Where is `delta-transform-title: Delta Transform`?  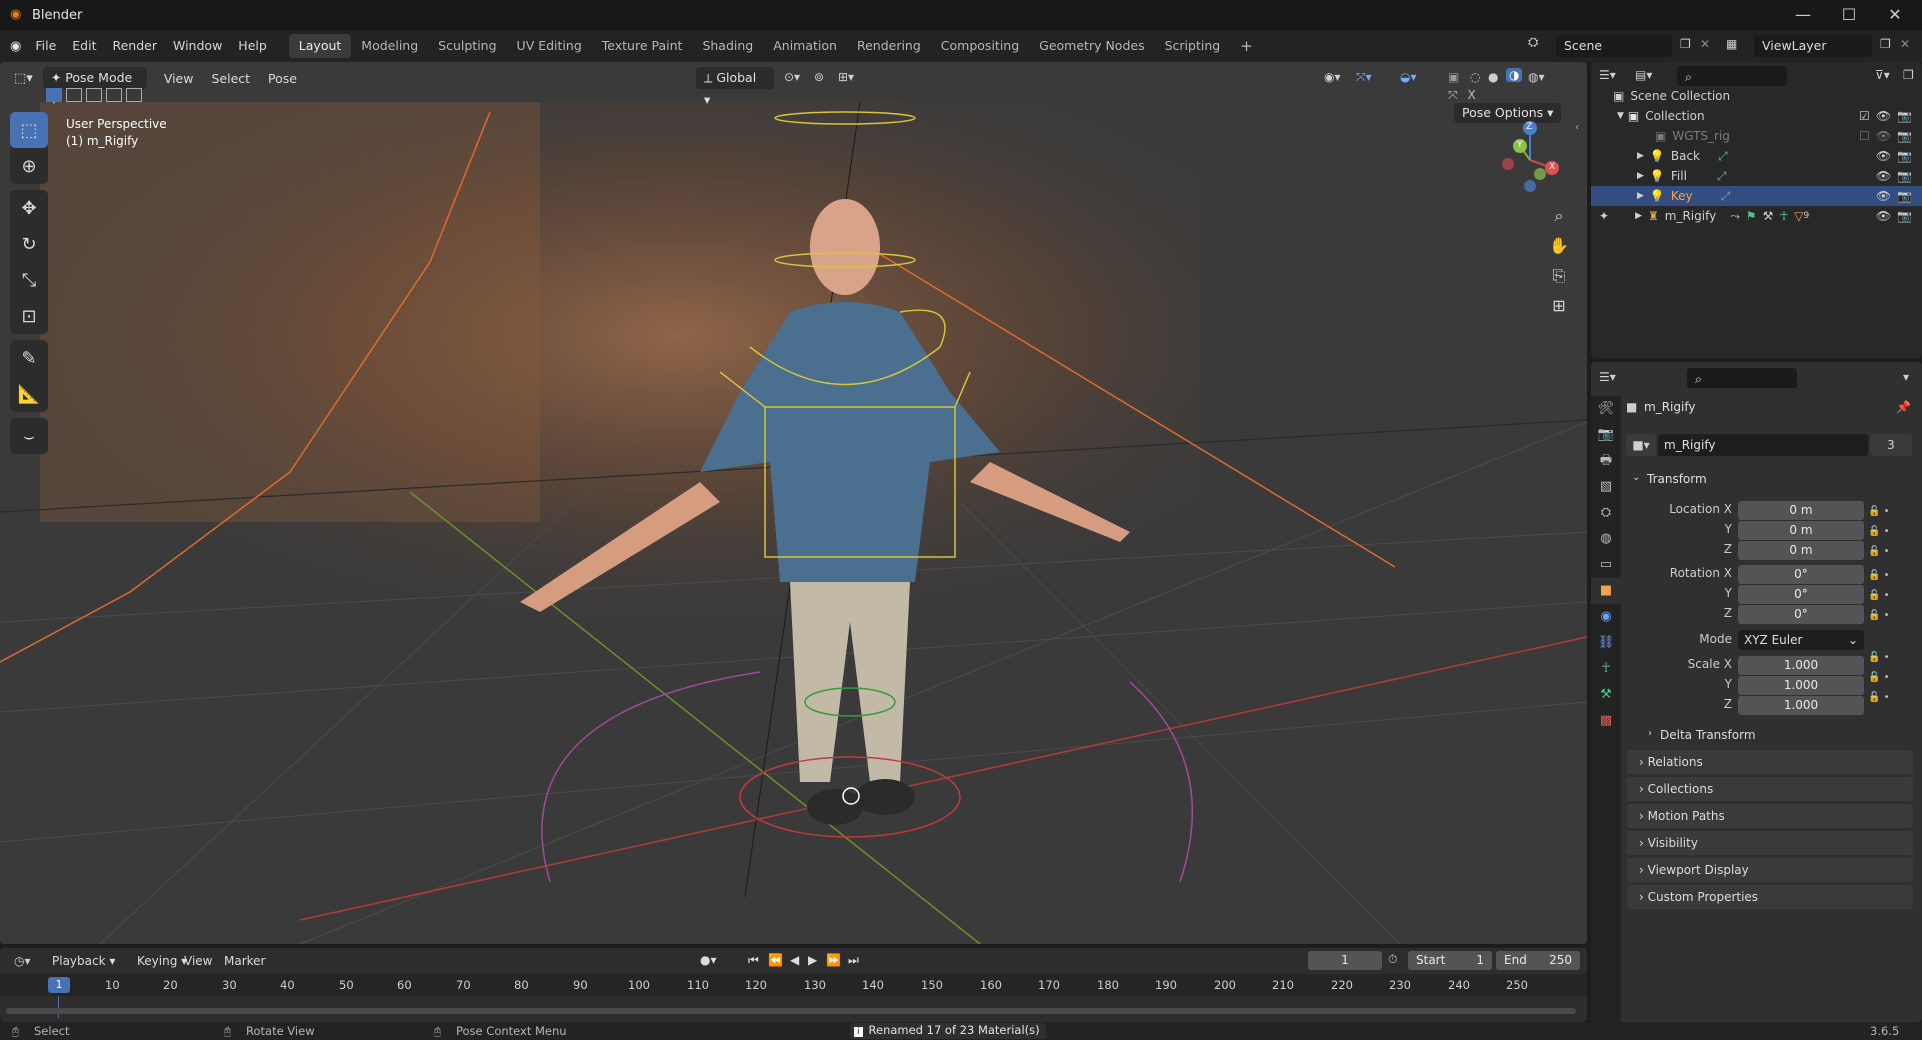
delta-transform-title: Delta Transform is located at coordinates (1708, 735).